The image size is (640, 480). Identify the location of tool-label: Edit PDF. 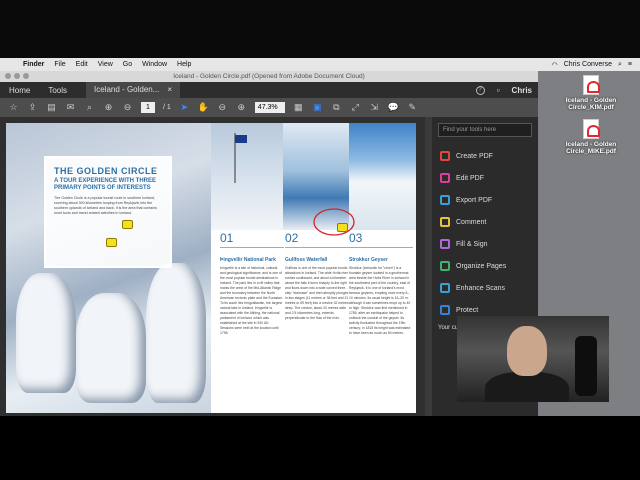
(470, 178).